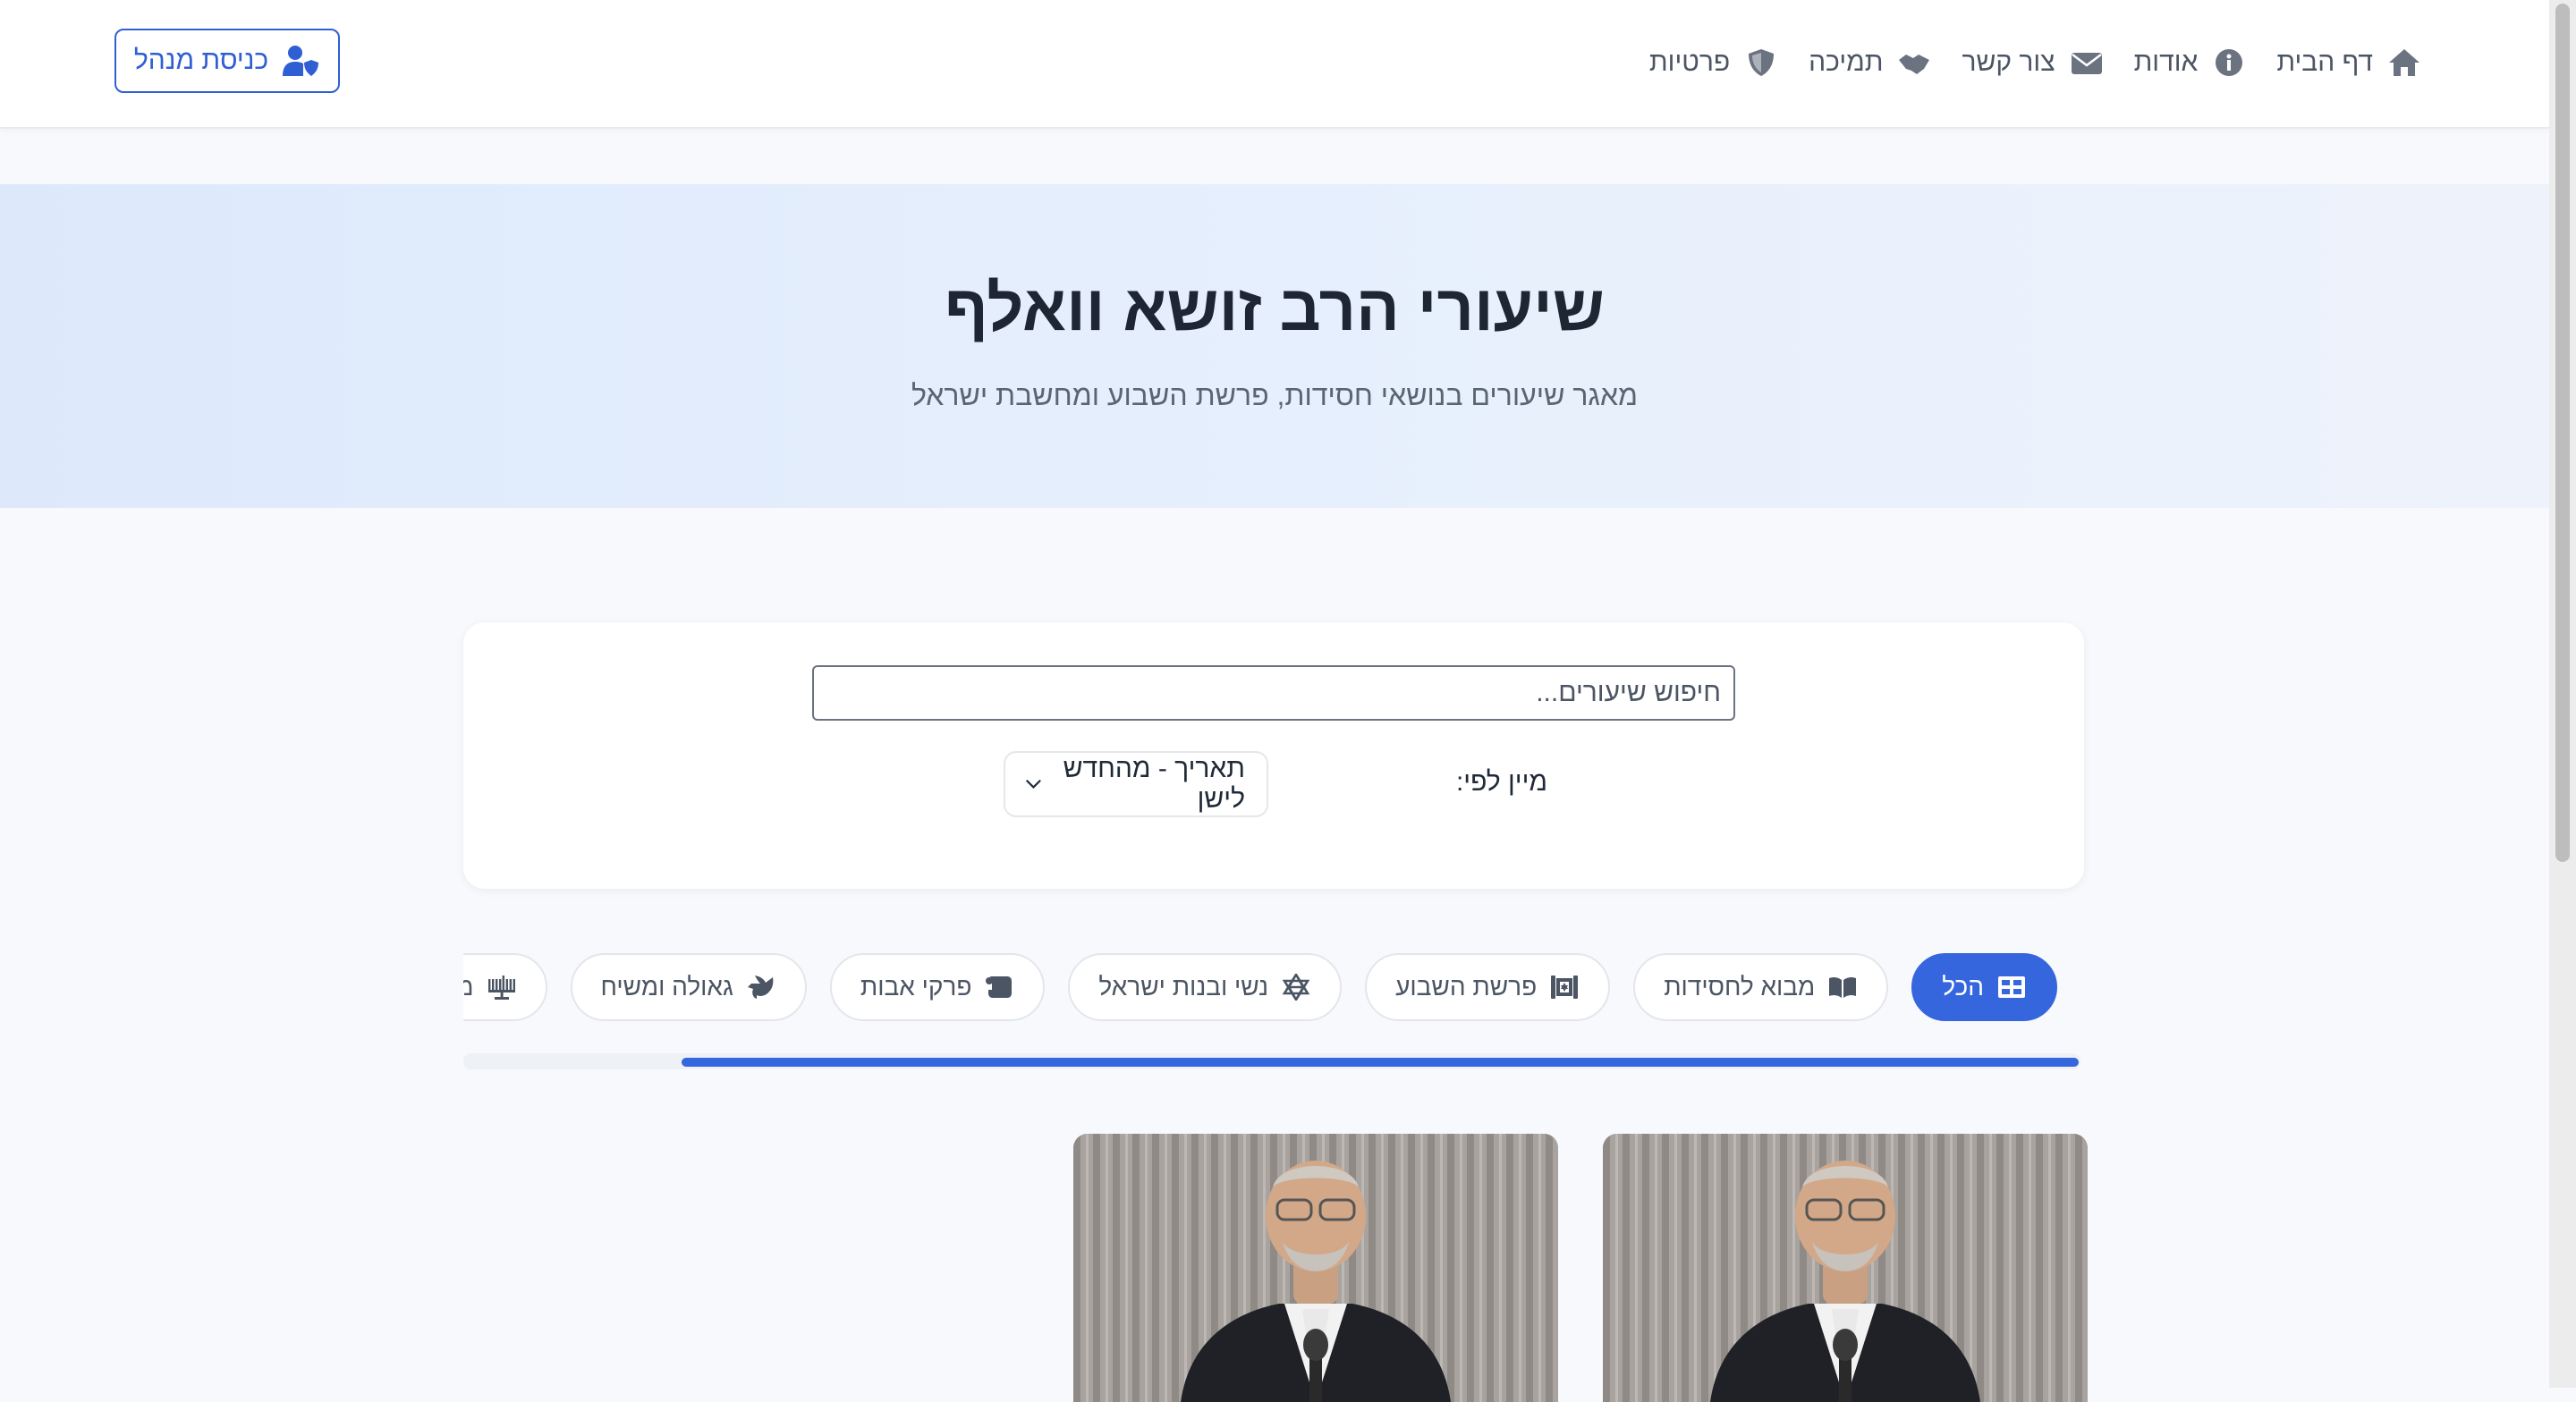 The image size is (2576, 1402). I want to click on envelope-icon, so click(2086, 63).